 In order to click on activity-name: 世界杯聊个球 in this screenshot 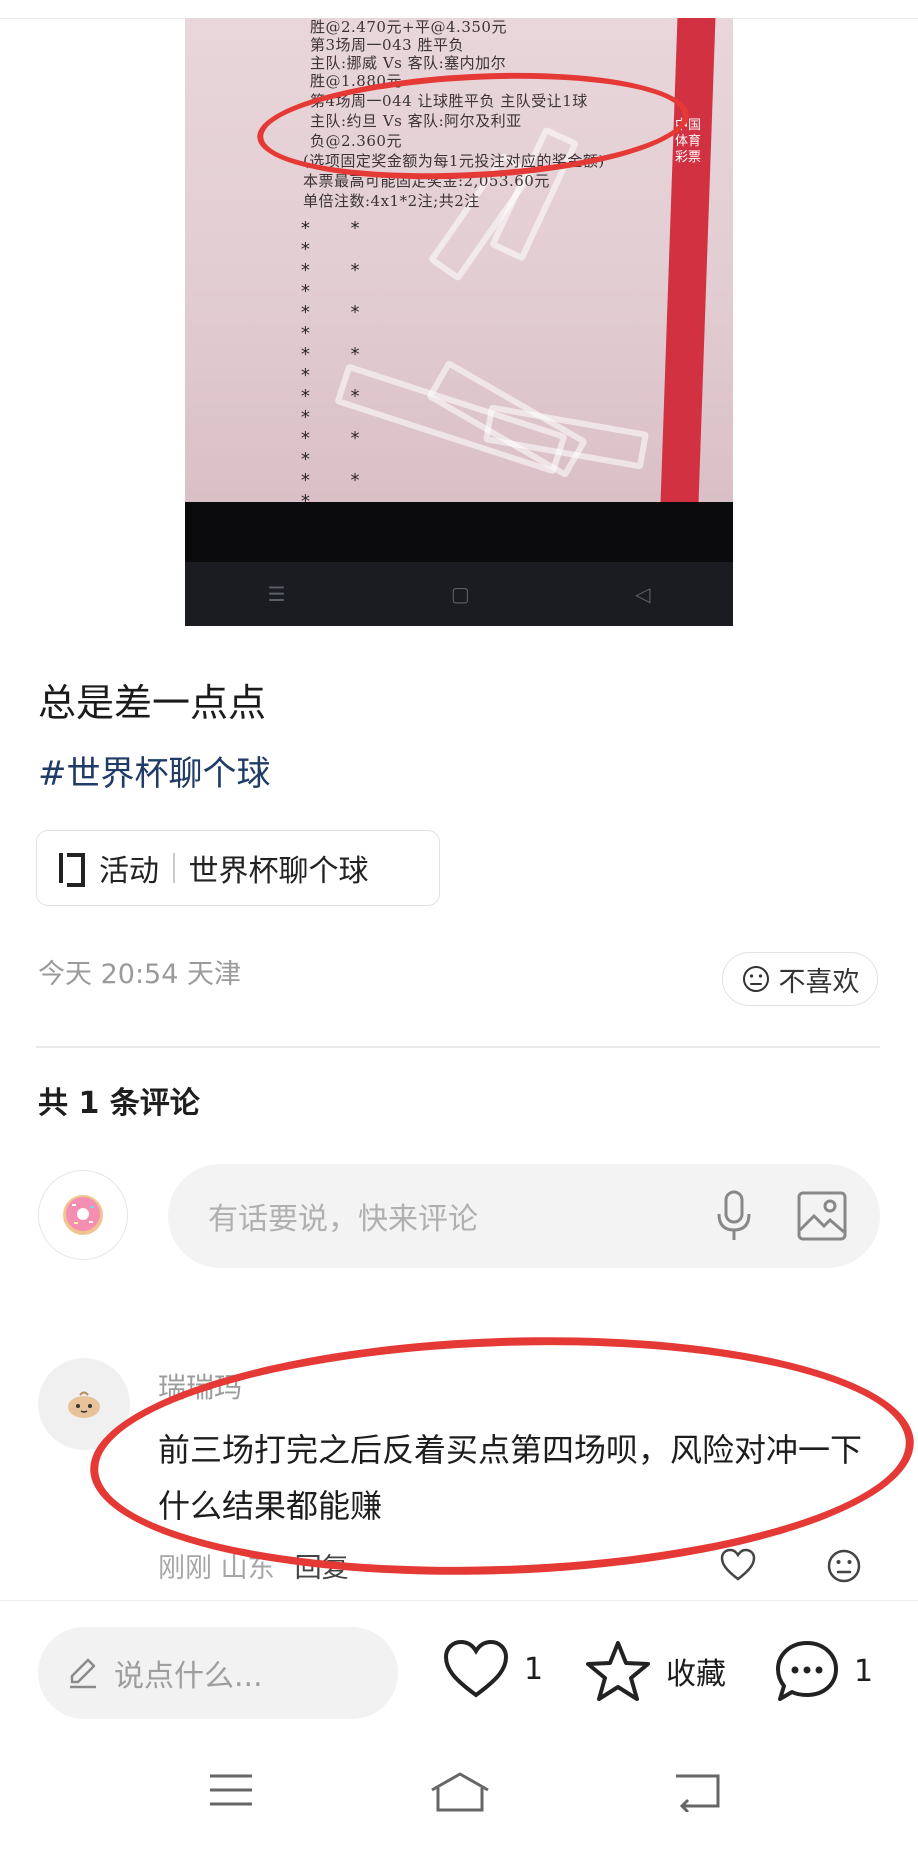, I will do `click(278, 871)`.